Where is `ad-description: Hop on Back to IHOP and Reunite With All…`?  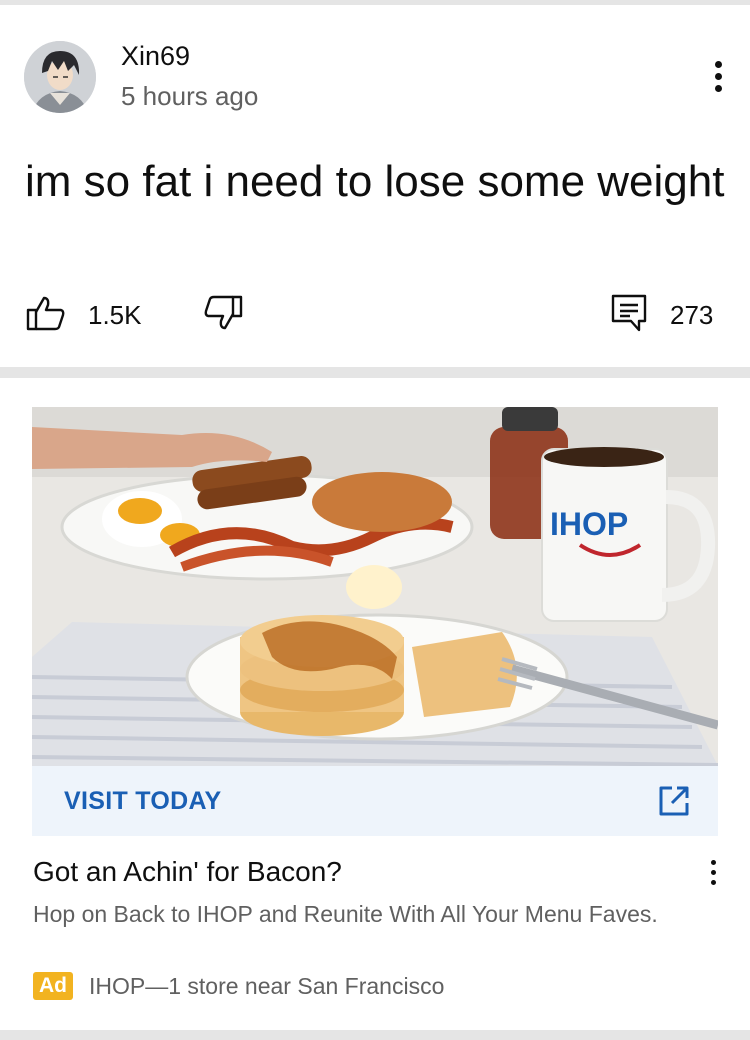 ad-description: Hop on Back to IHOP and Reunite With All… is located at coordinates (345, 914).